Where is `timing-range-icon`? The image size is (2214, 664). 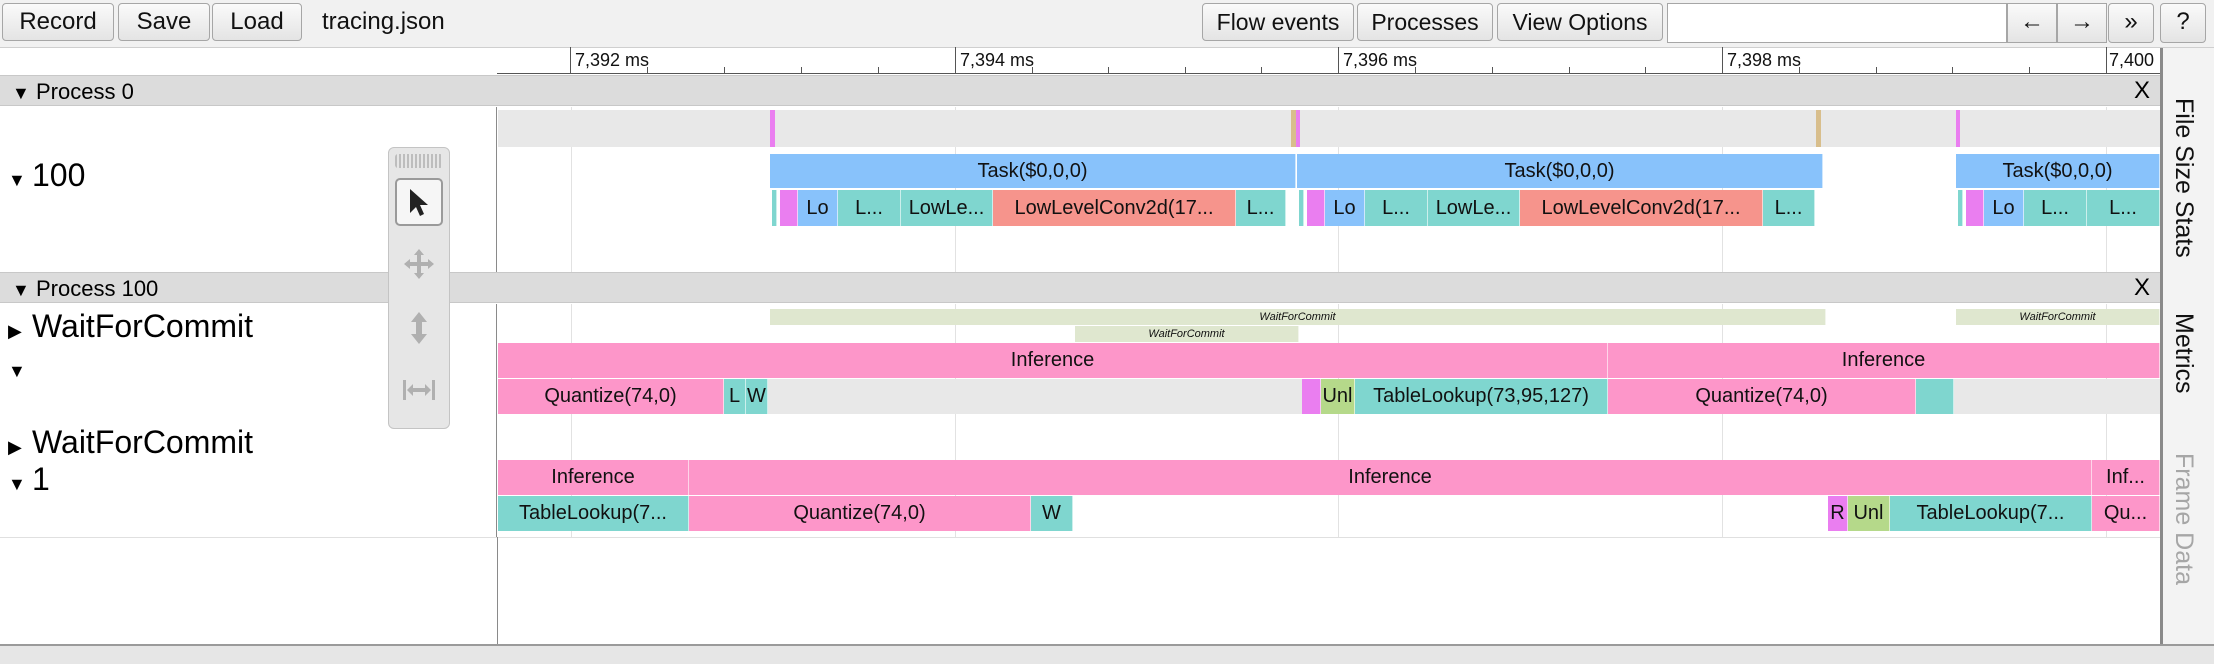
timing-range-icon is located at coordinates (419, 390).